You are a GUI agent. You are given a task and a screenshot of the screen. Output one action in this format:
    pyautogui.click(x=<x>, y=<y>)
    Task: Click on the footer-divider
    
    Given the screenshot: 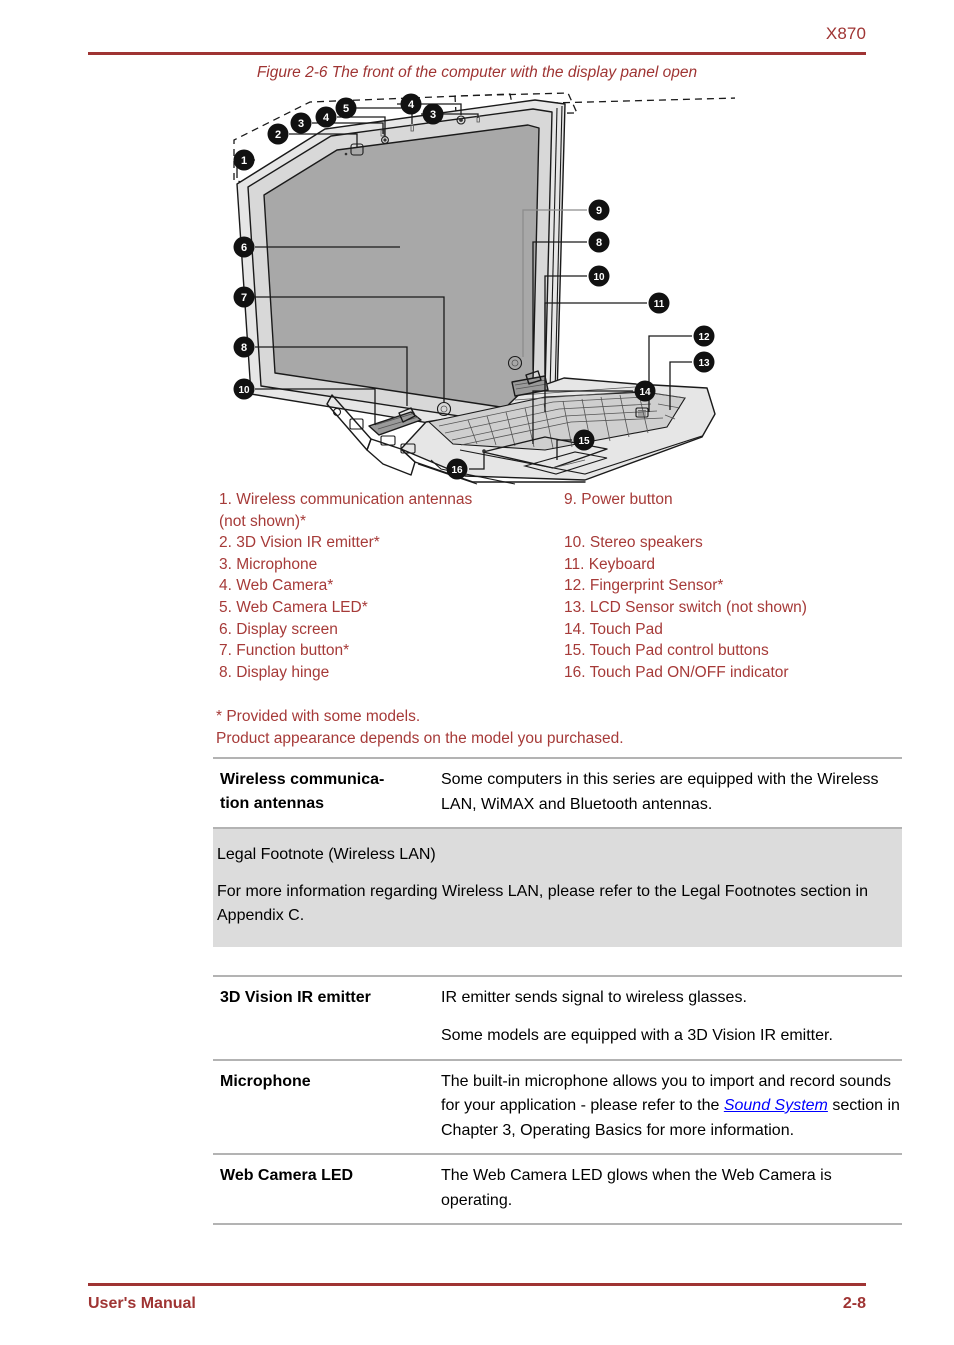 What is the action you would take?
    pyautogui.click(x=477, y=1284)
    